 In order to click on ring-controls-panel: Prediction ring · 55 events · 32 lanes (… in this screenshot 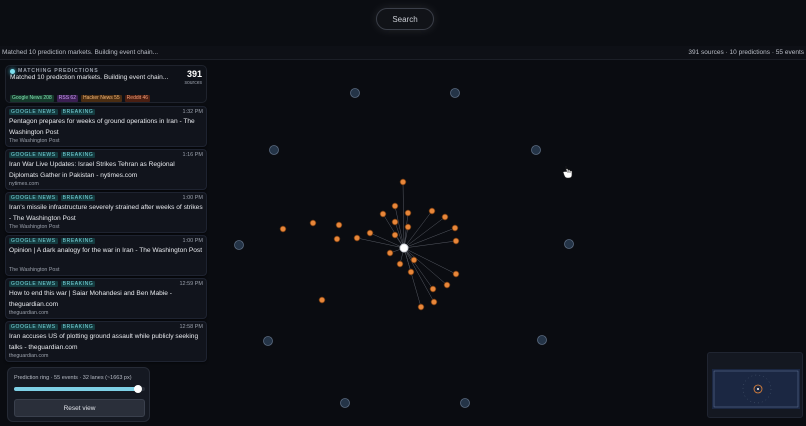, I will do `click(78, 394)`.